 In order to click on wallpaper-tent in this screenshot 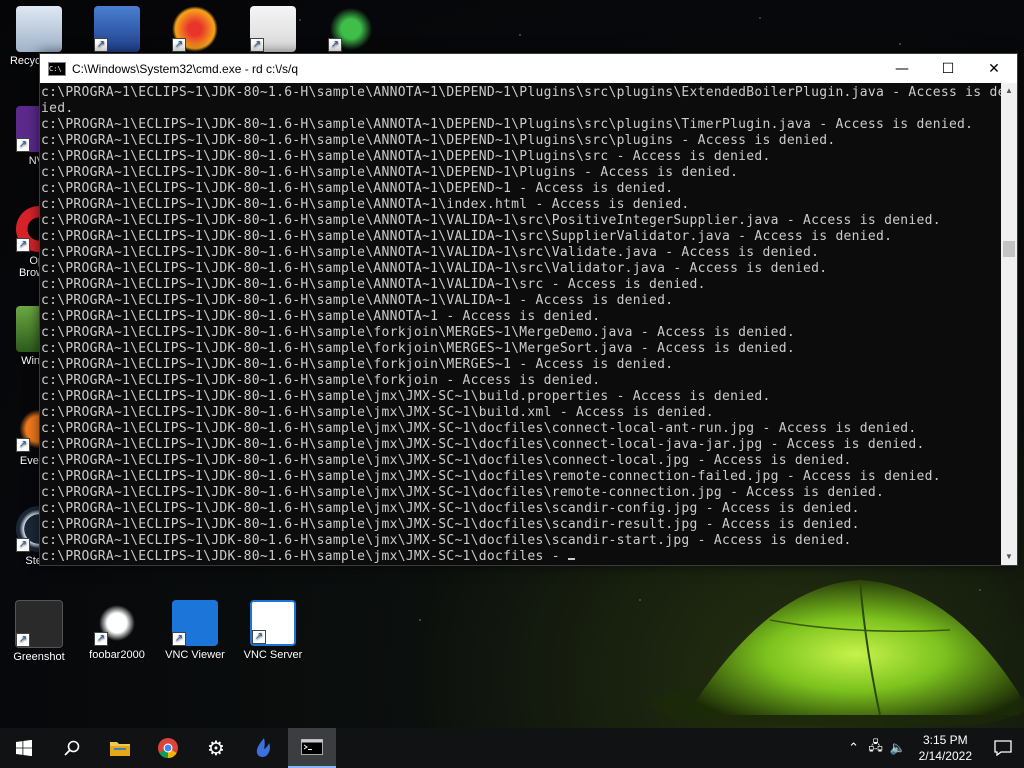, I will do `click(837, 652)`.